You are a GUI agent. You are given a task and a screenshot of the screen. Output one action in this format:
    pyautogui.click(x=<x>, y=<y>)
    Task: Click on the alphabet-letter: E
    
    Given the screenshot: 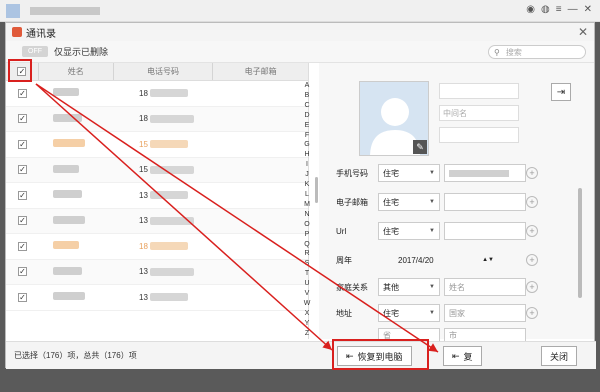 What is the action you would take?
    pyautogui.click(x=307, y=126)
    